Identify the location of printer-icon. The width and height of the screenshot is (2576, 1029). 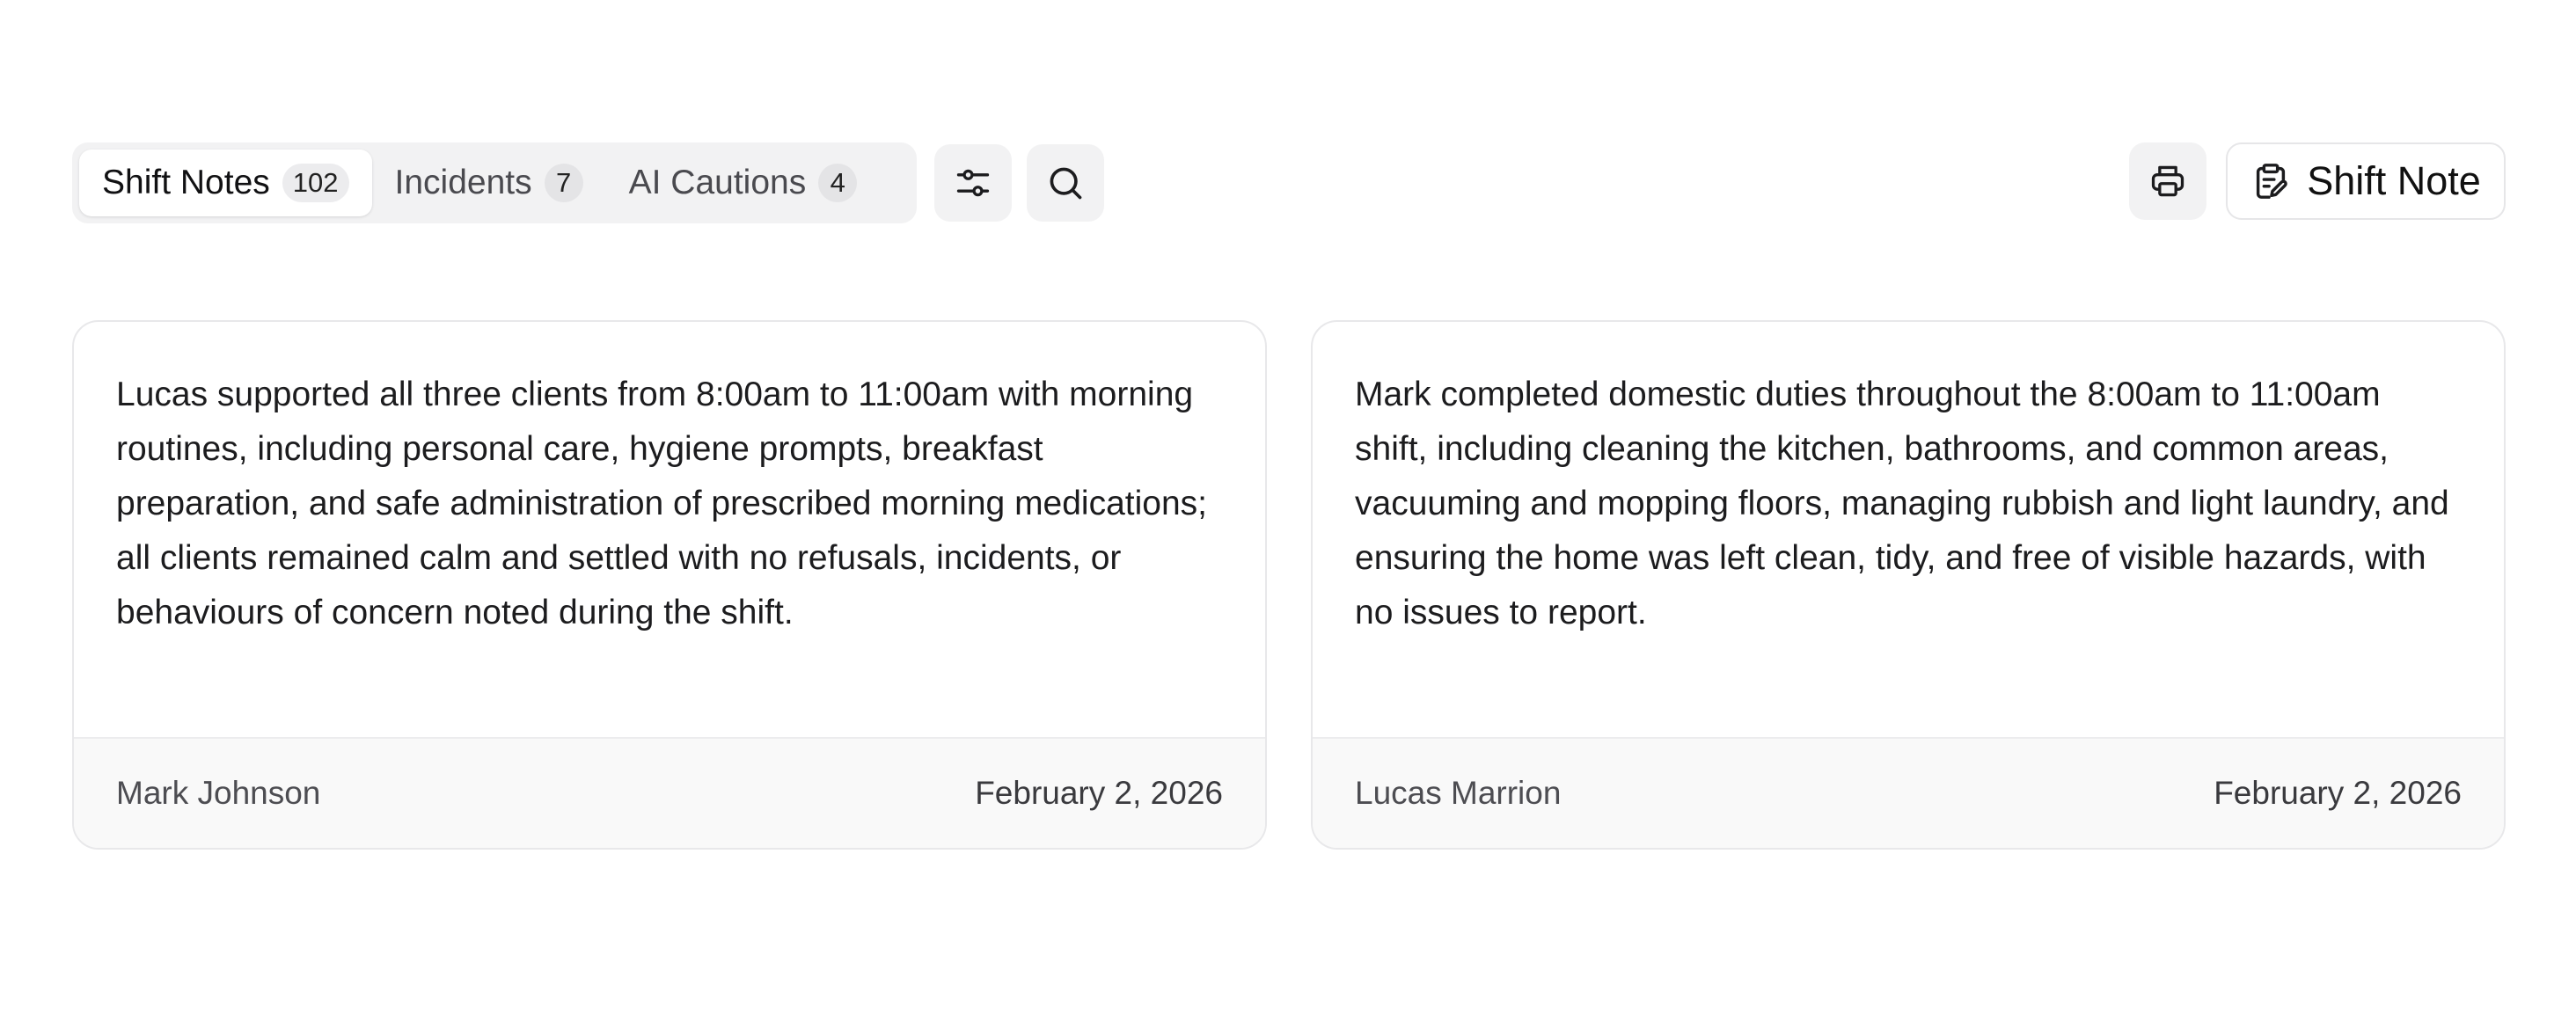
(2167, 181).